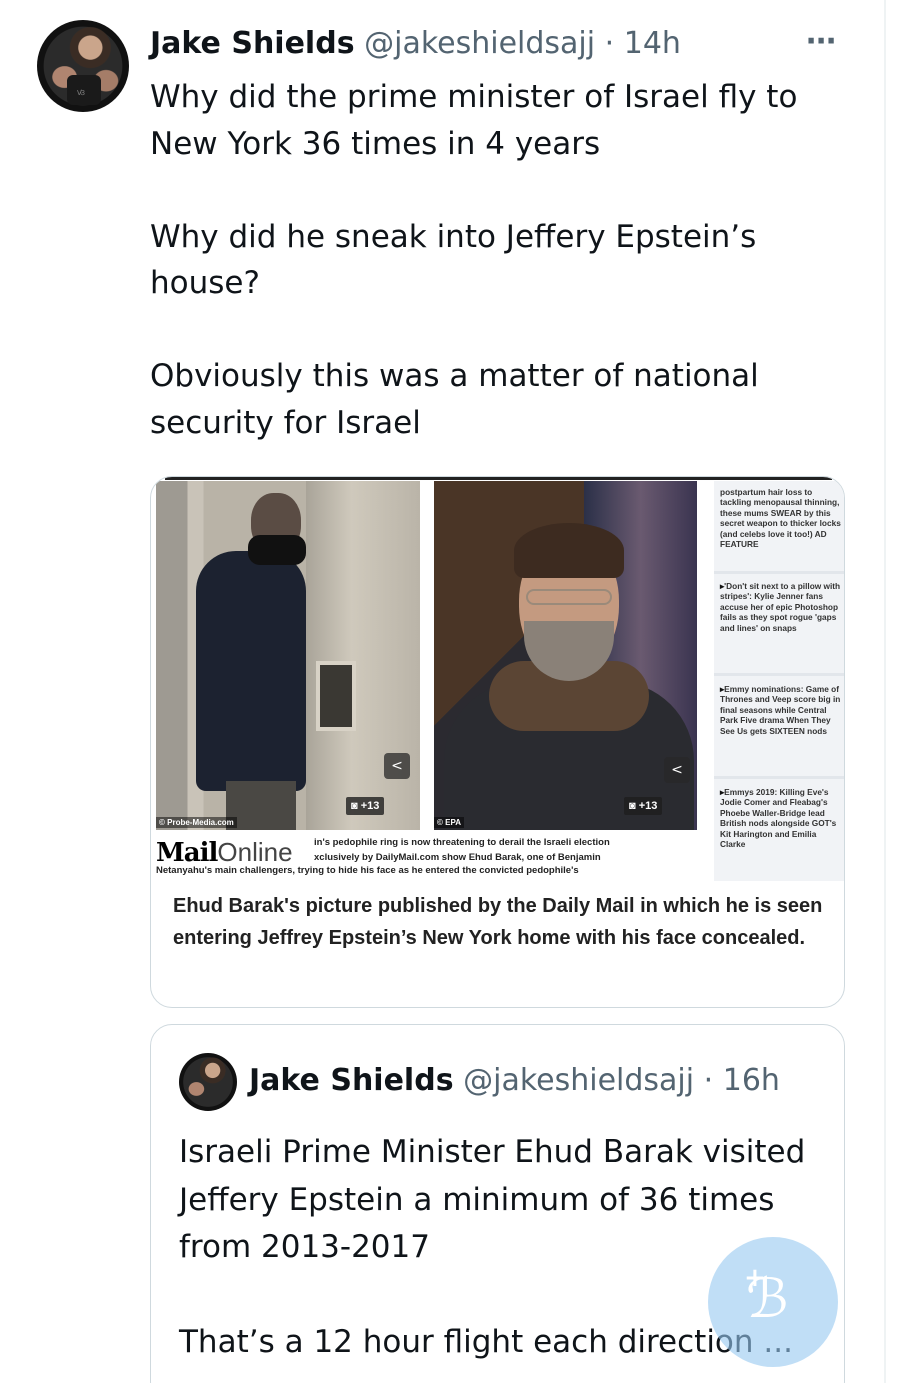 The height and width of the screenshot is (1383, 903). What do you see at coordinates (885, 691) in the screenshot?
I see `timeline-border` at bounding box center [885, 691].